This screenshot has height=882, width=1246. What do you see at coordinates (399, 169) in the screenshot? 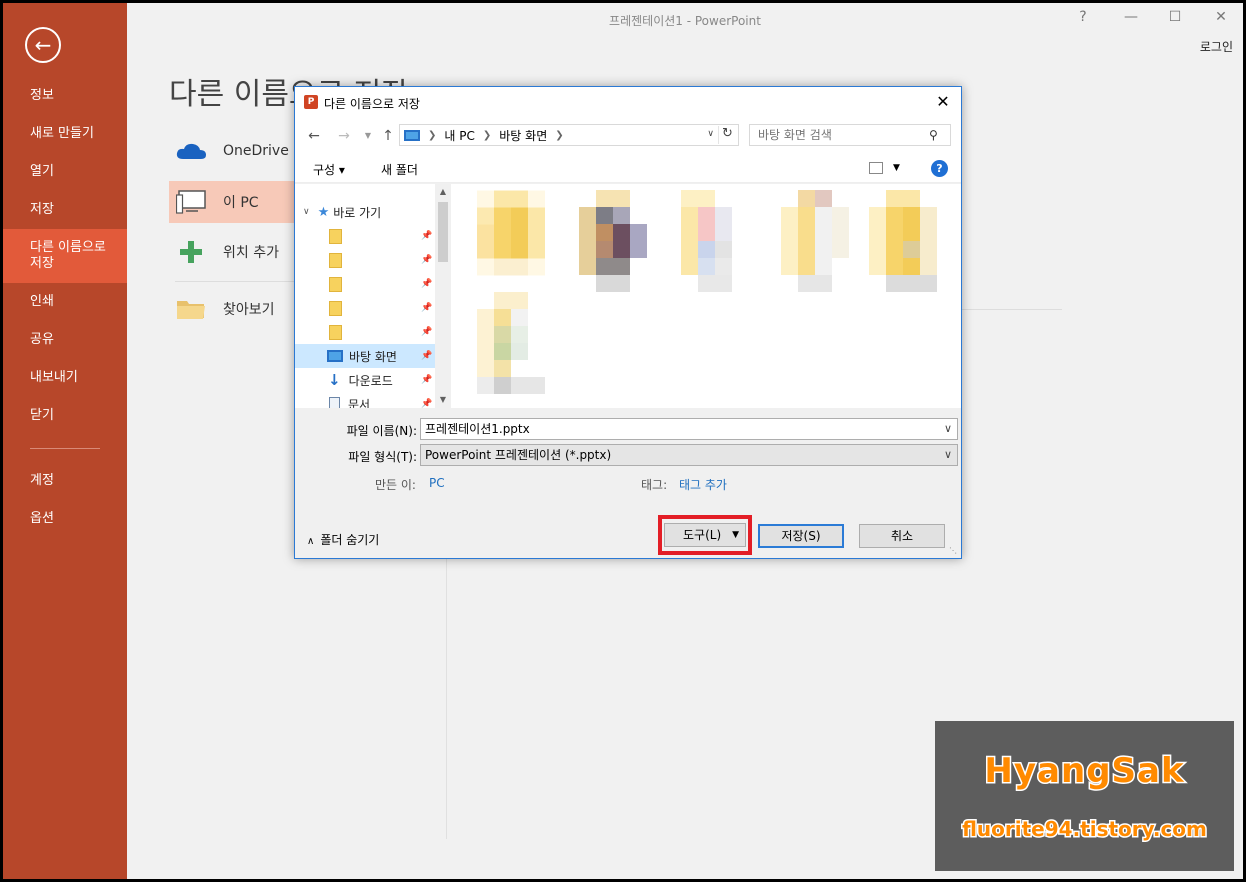
I see `new-folder-button: 새 폴더` at bounding box center [399, 169].